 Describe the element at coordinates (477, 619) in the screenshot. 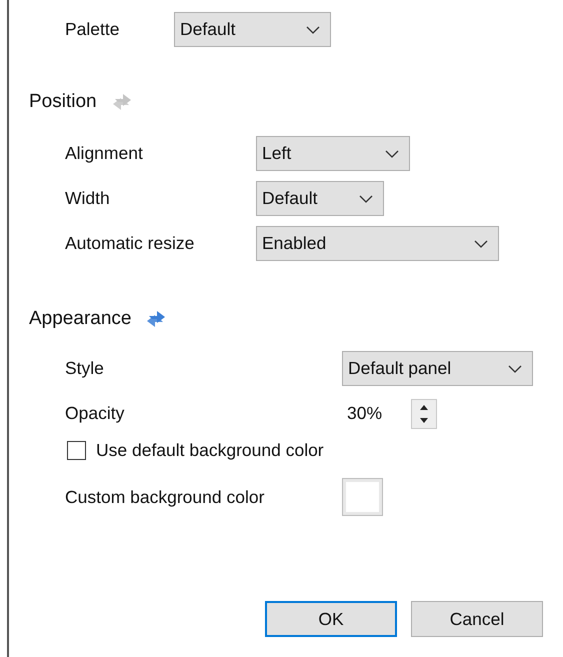

I see `dialog-button: Cancel` at that location.